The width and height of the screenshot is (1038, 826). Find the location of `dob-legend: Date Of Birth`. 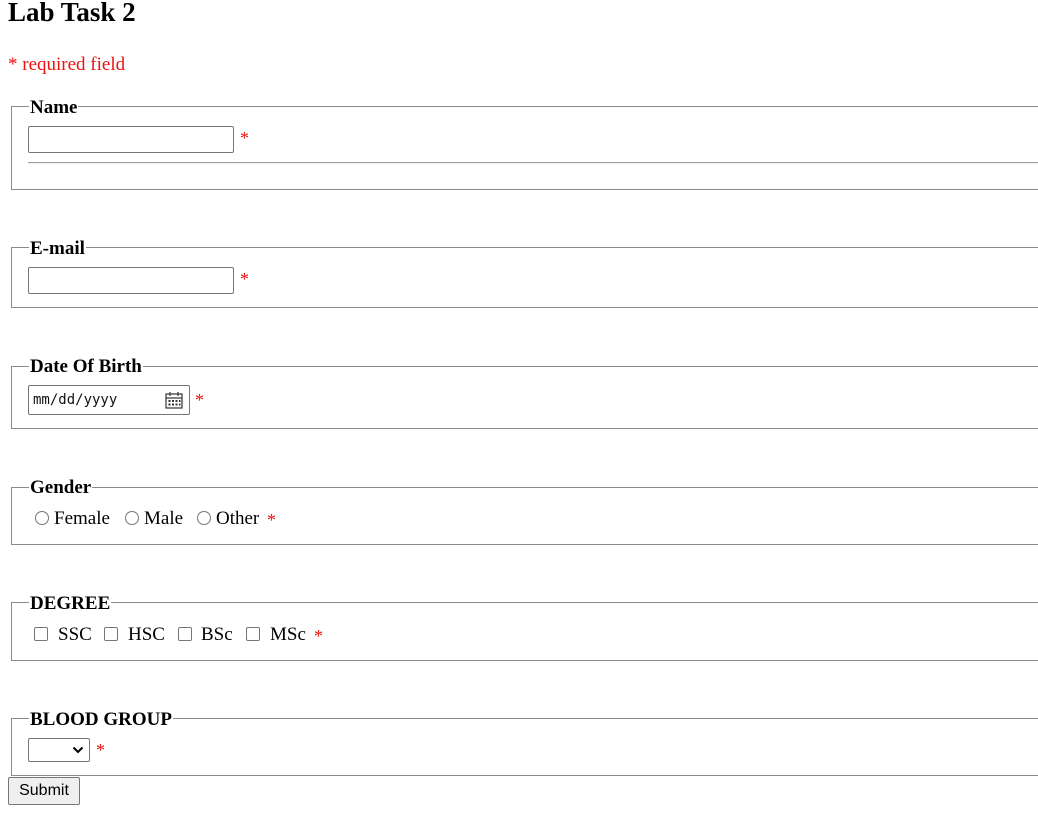

dob-legend: Date Of Birth is located at coordinates (86, 367).